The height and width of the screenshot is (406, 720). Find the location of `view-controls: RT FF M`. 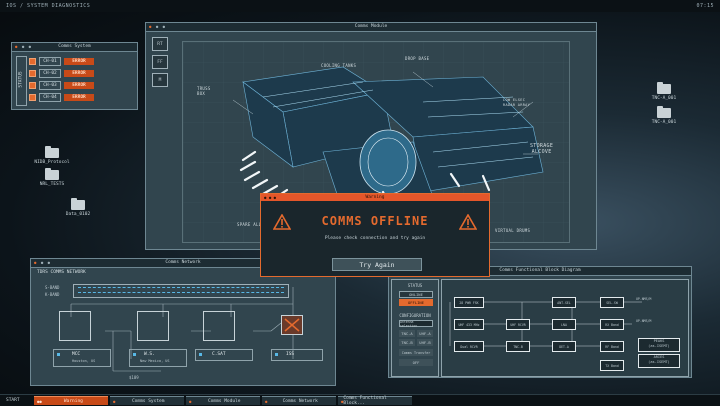

view-controls: RT FF M is located at coordinates (160, 66).